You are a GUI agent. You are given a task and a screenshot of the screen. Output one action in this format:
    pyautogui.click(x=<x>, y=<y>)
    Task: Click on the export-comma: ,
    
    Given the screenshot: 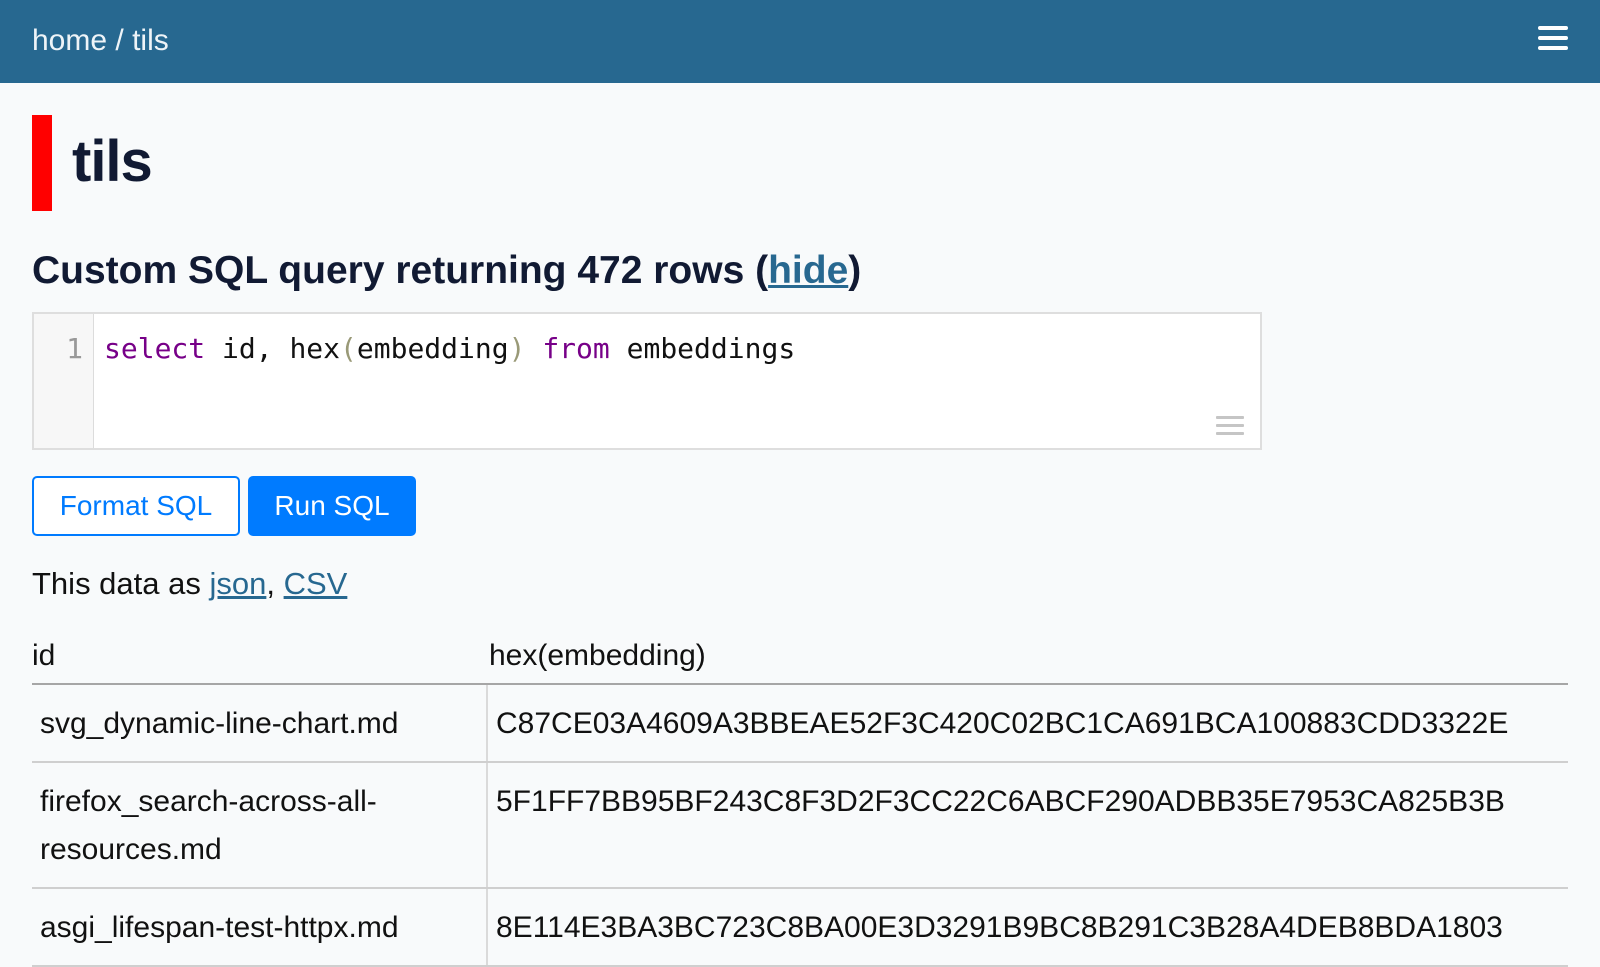 What is the action you would take?
    pyautogui.click(x=275, y=583)
    